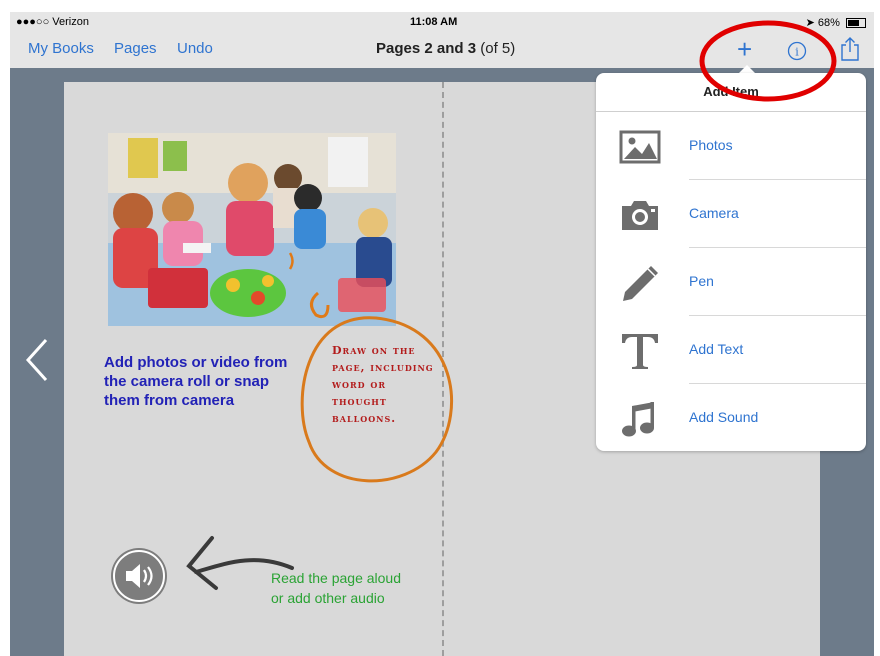  Describe the element at coordinates (139, 576) in the screenshot. I see `speaker-icon` at that location.